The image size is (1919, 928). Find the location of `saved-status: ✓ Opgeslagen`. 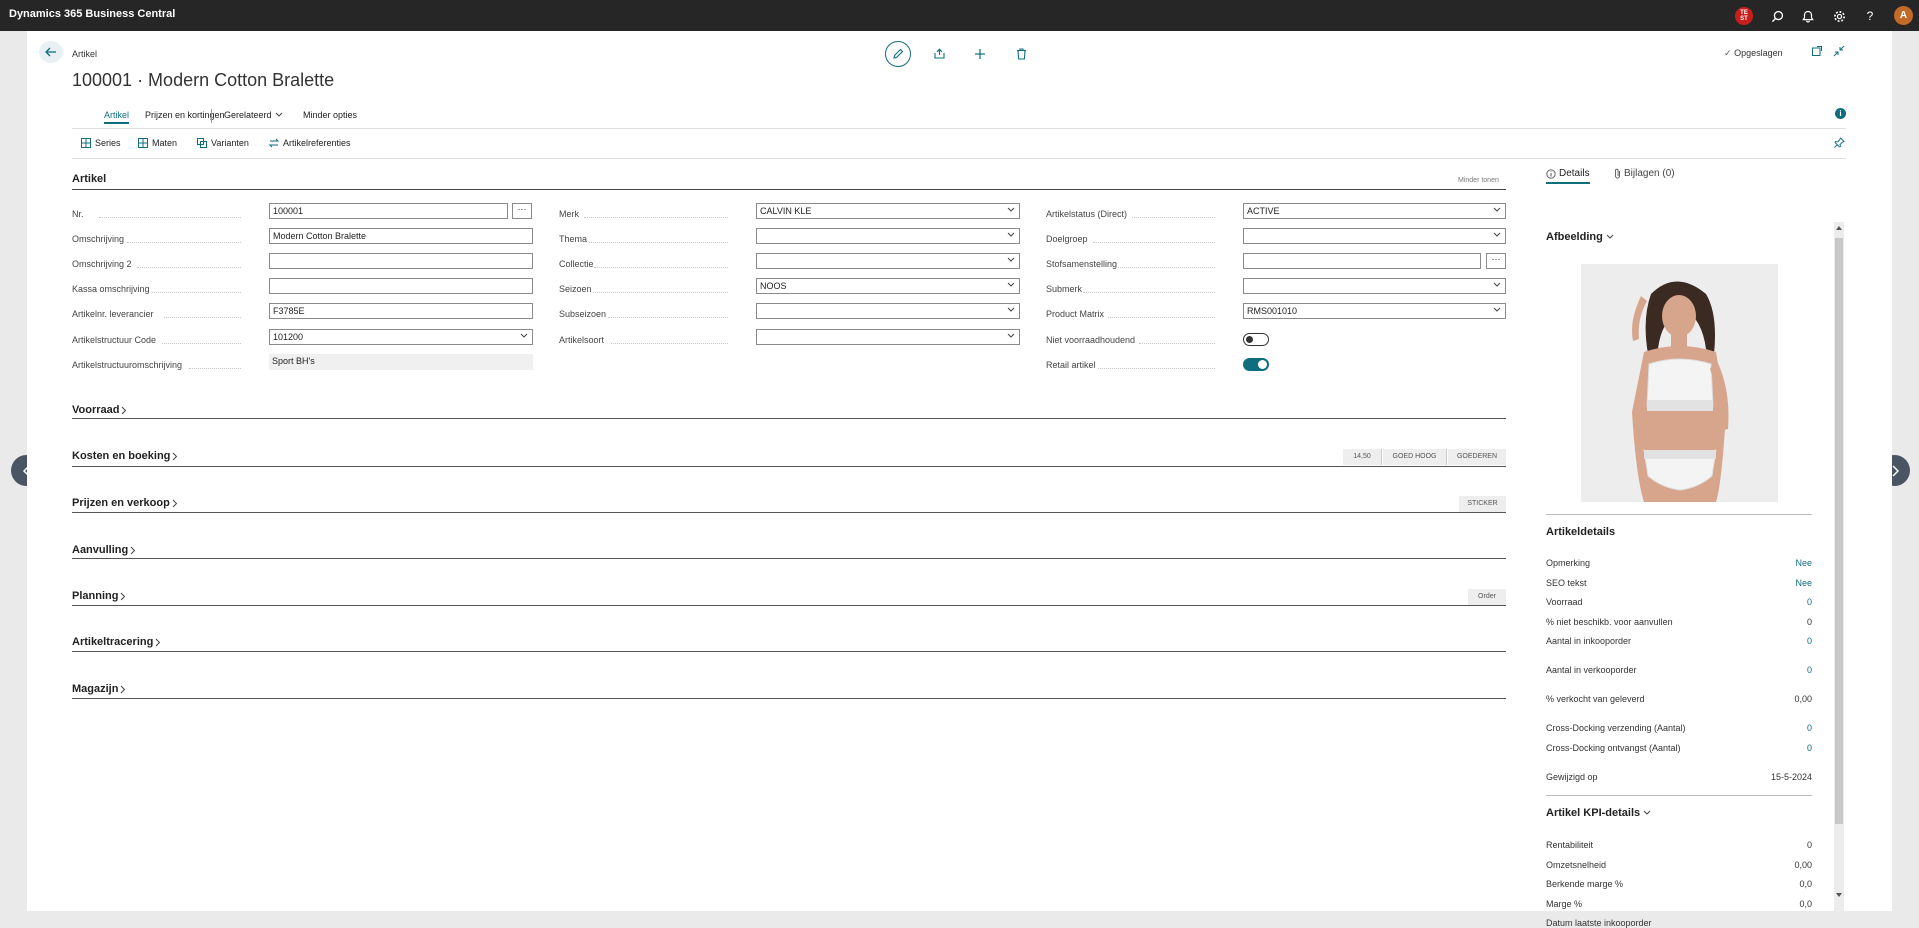

saved-status: ✓ Opgeslagen is located at coordinates (1753, 53).